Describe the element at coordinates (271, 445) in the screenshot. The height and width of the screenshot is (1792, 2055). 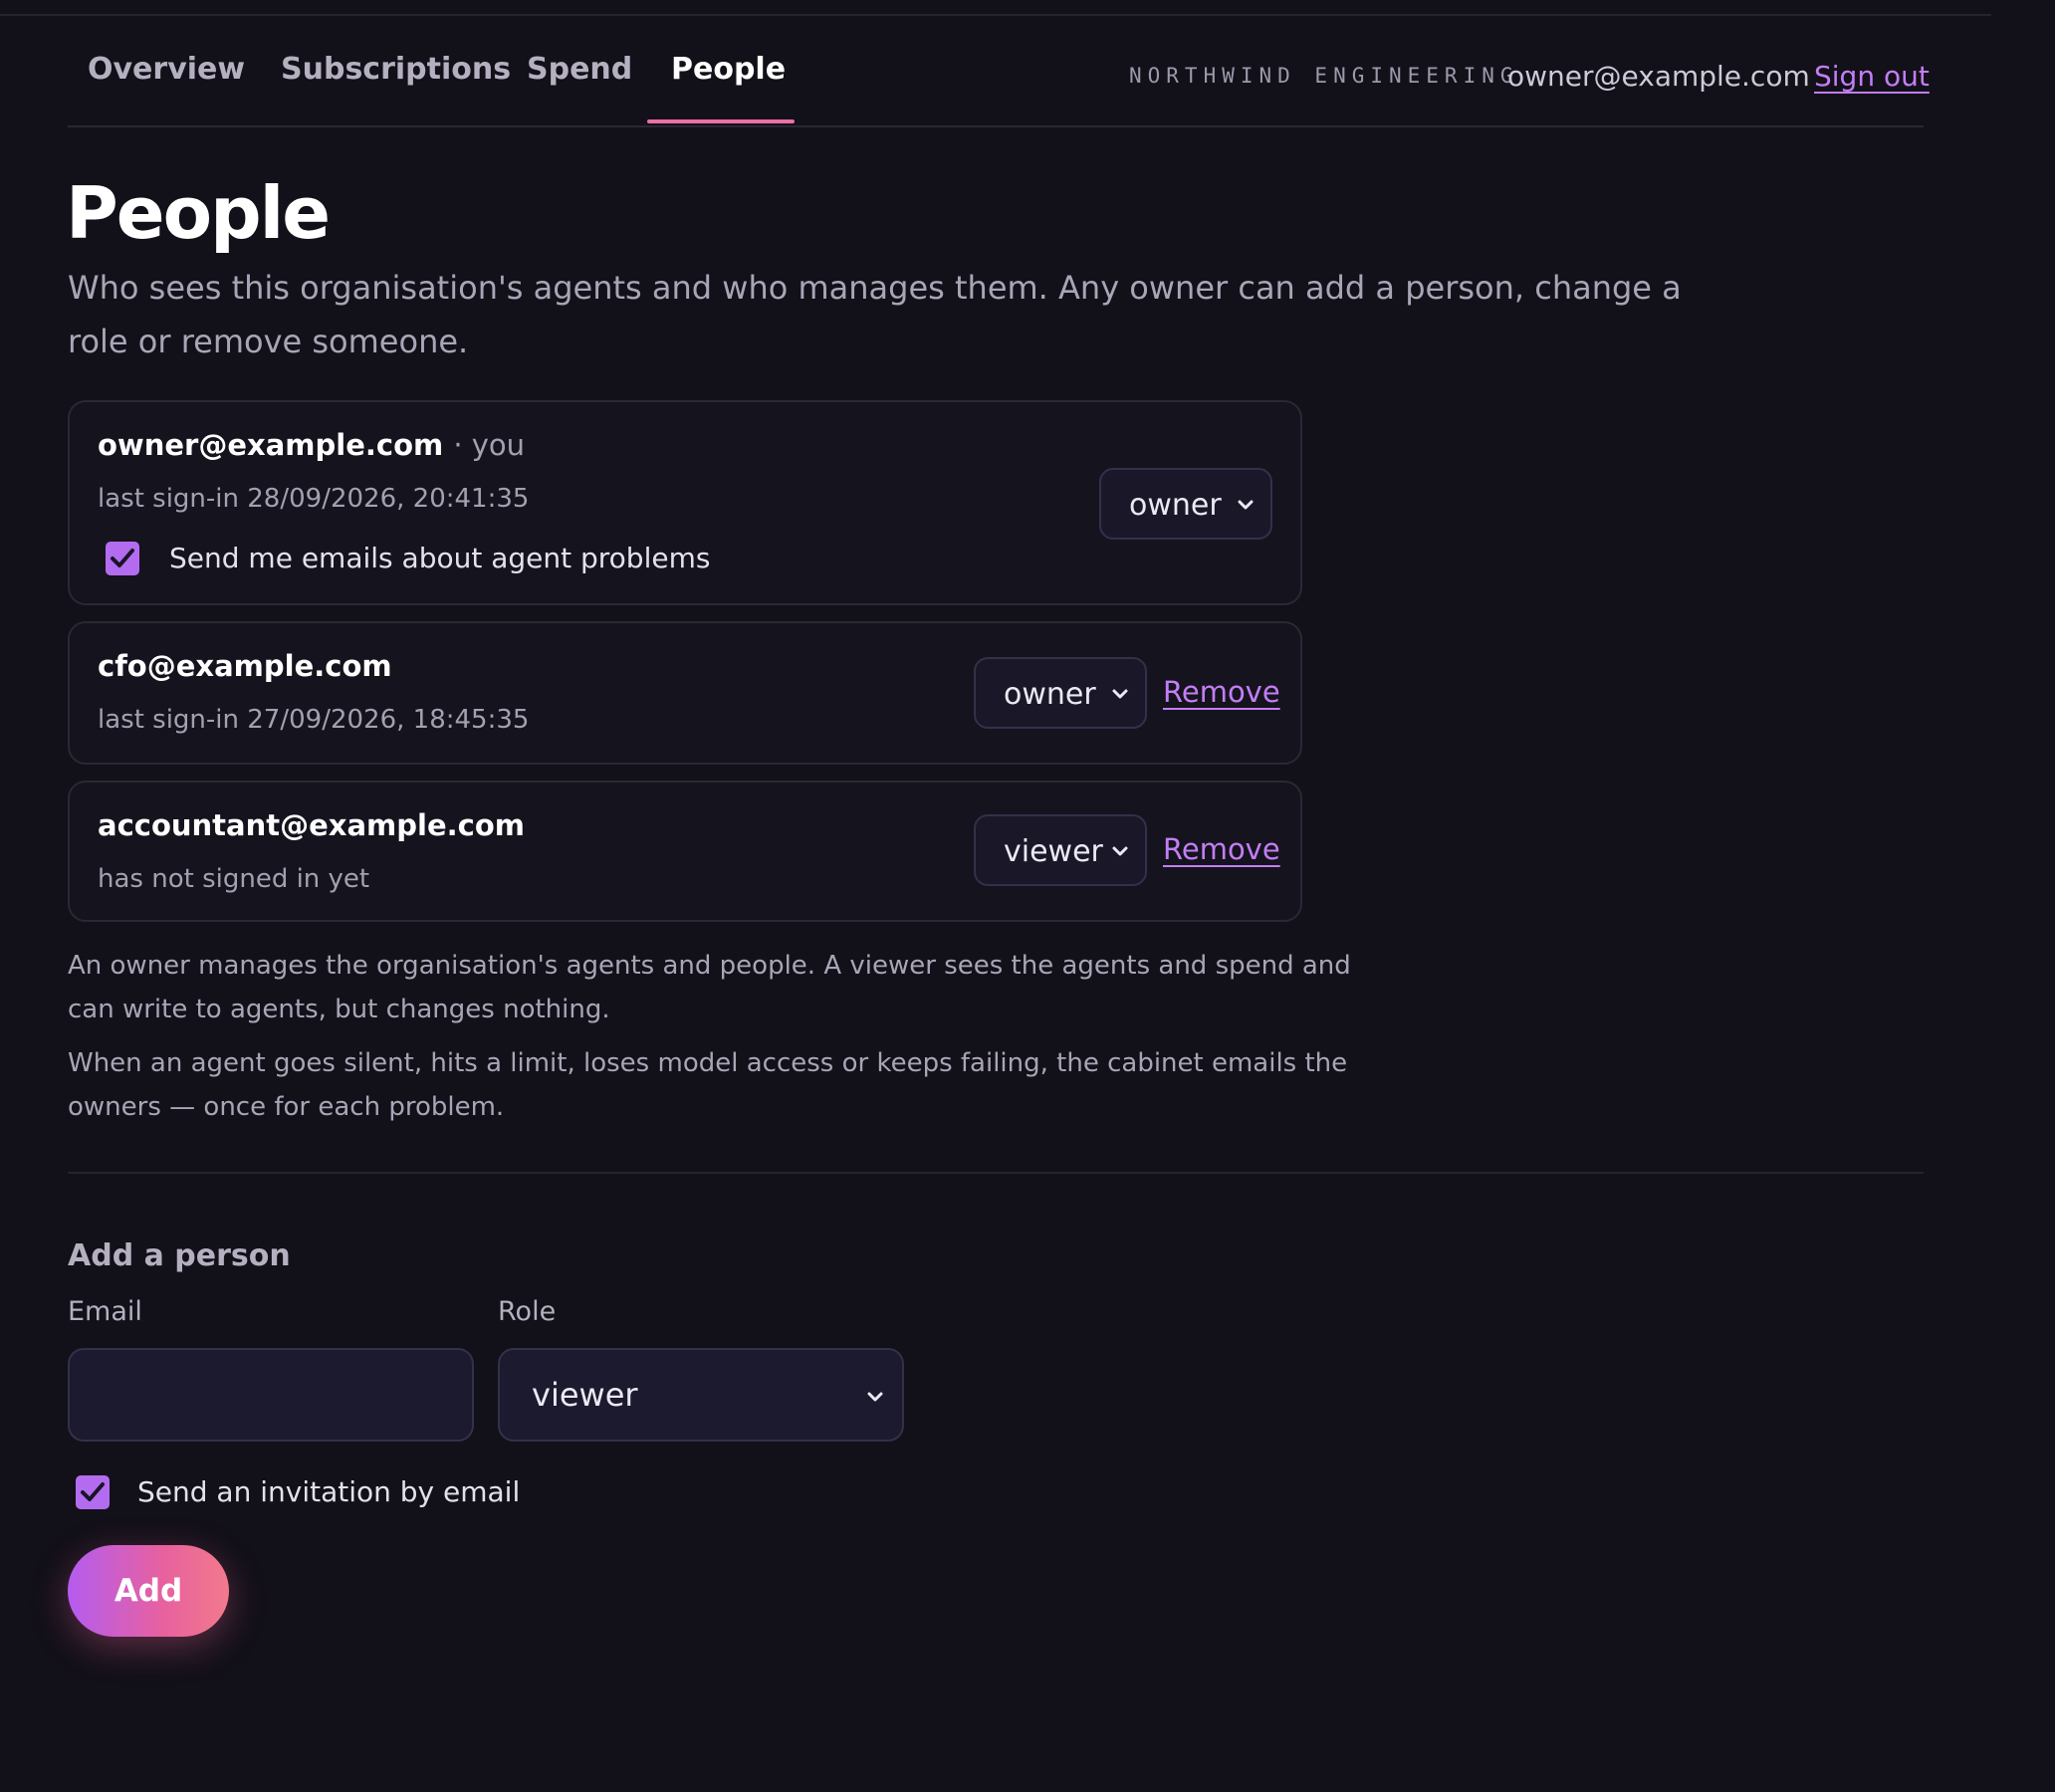
I see `member-email-text: owner@example.com` at that location.